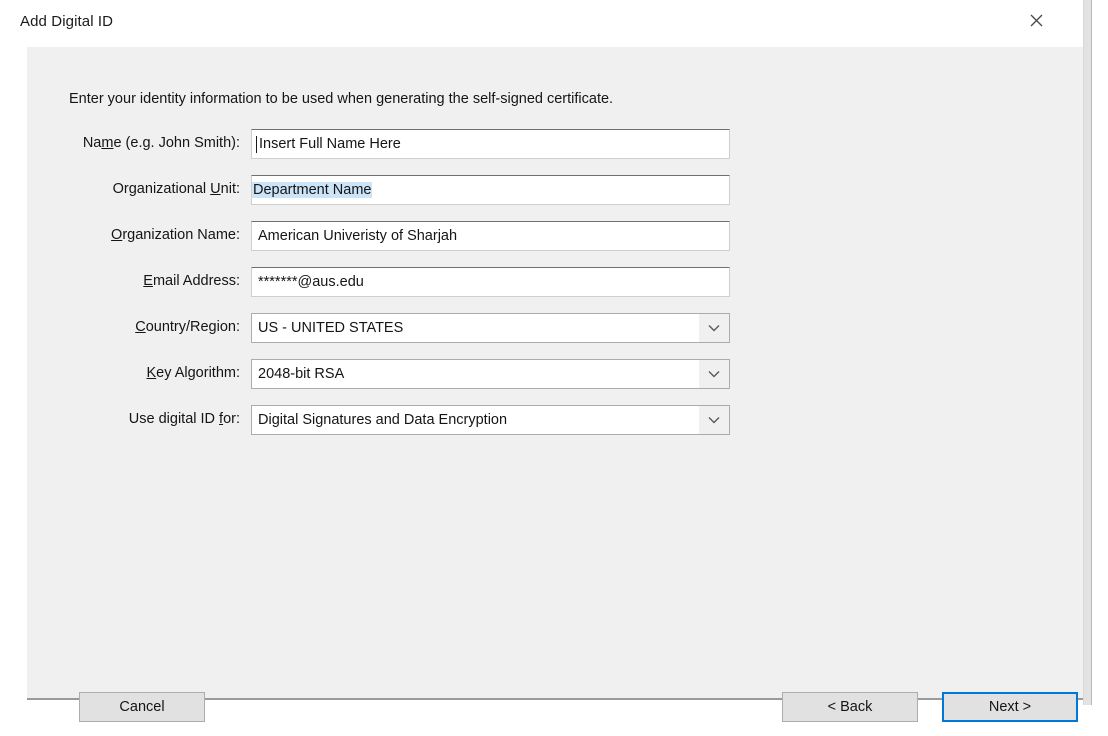 Image resolution: width=1108 pixels, height=736 pixels. I want to click on organization-name-input: American Univeristy of Sharjah, so click(490, 236).